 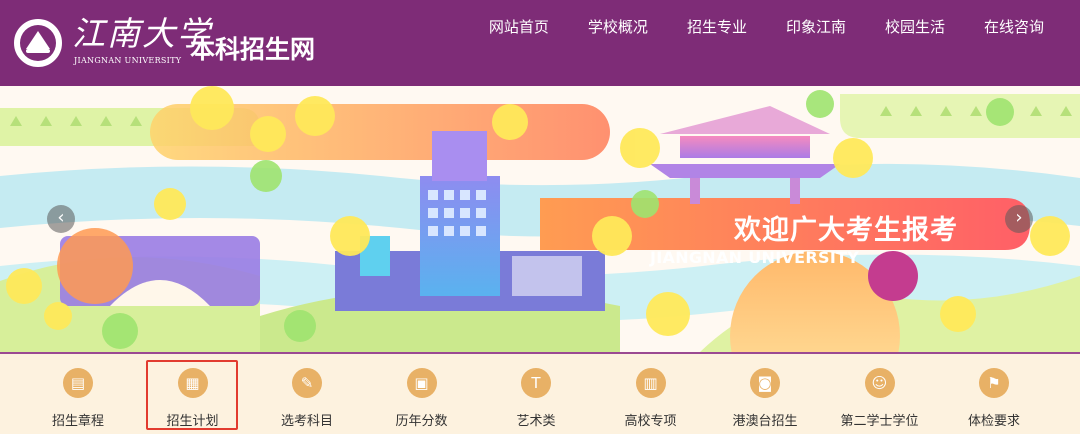 I want to click on logo-english-name: JIANGNAN UNIVERSITY, so click(x=128, y=60).